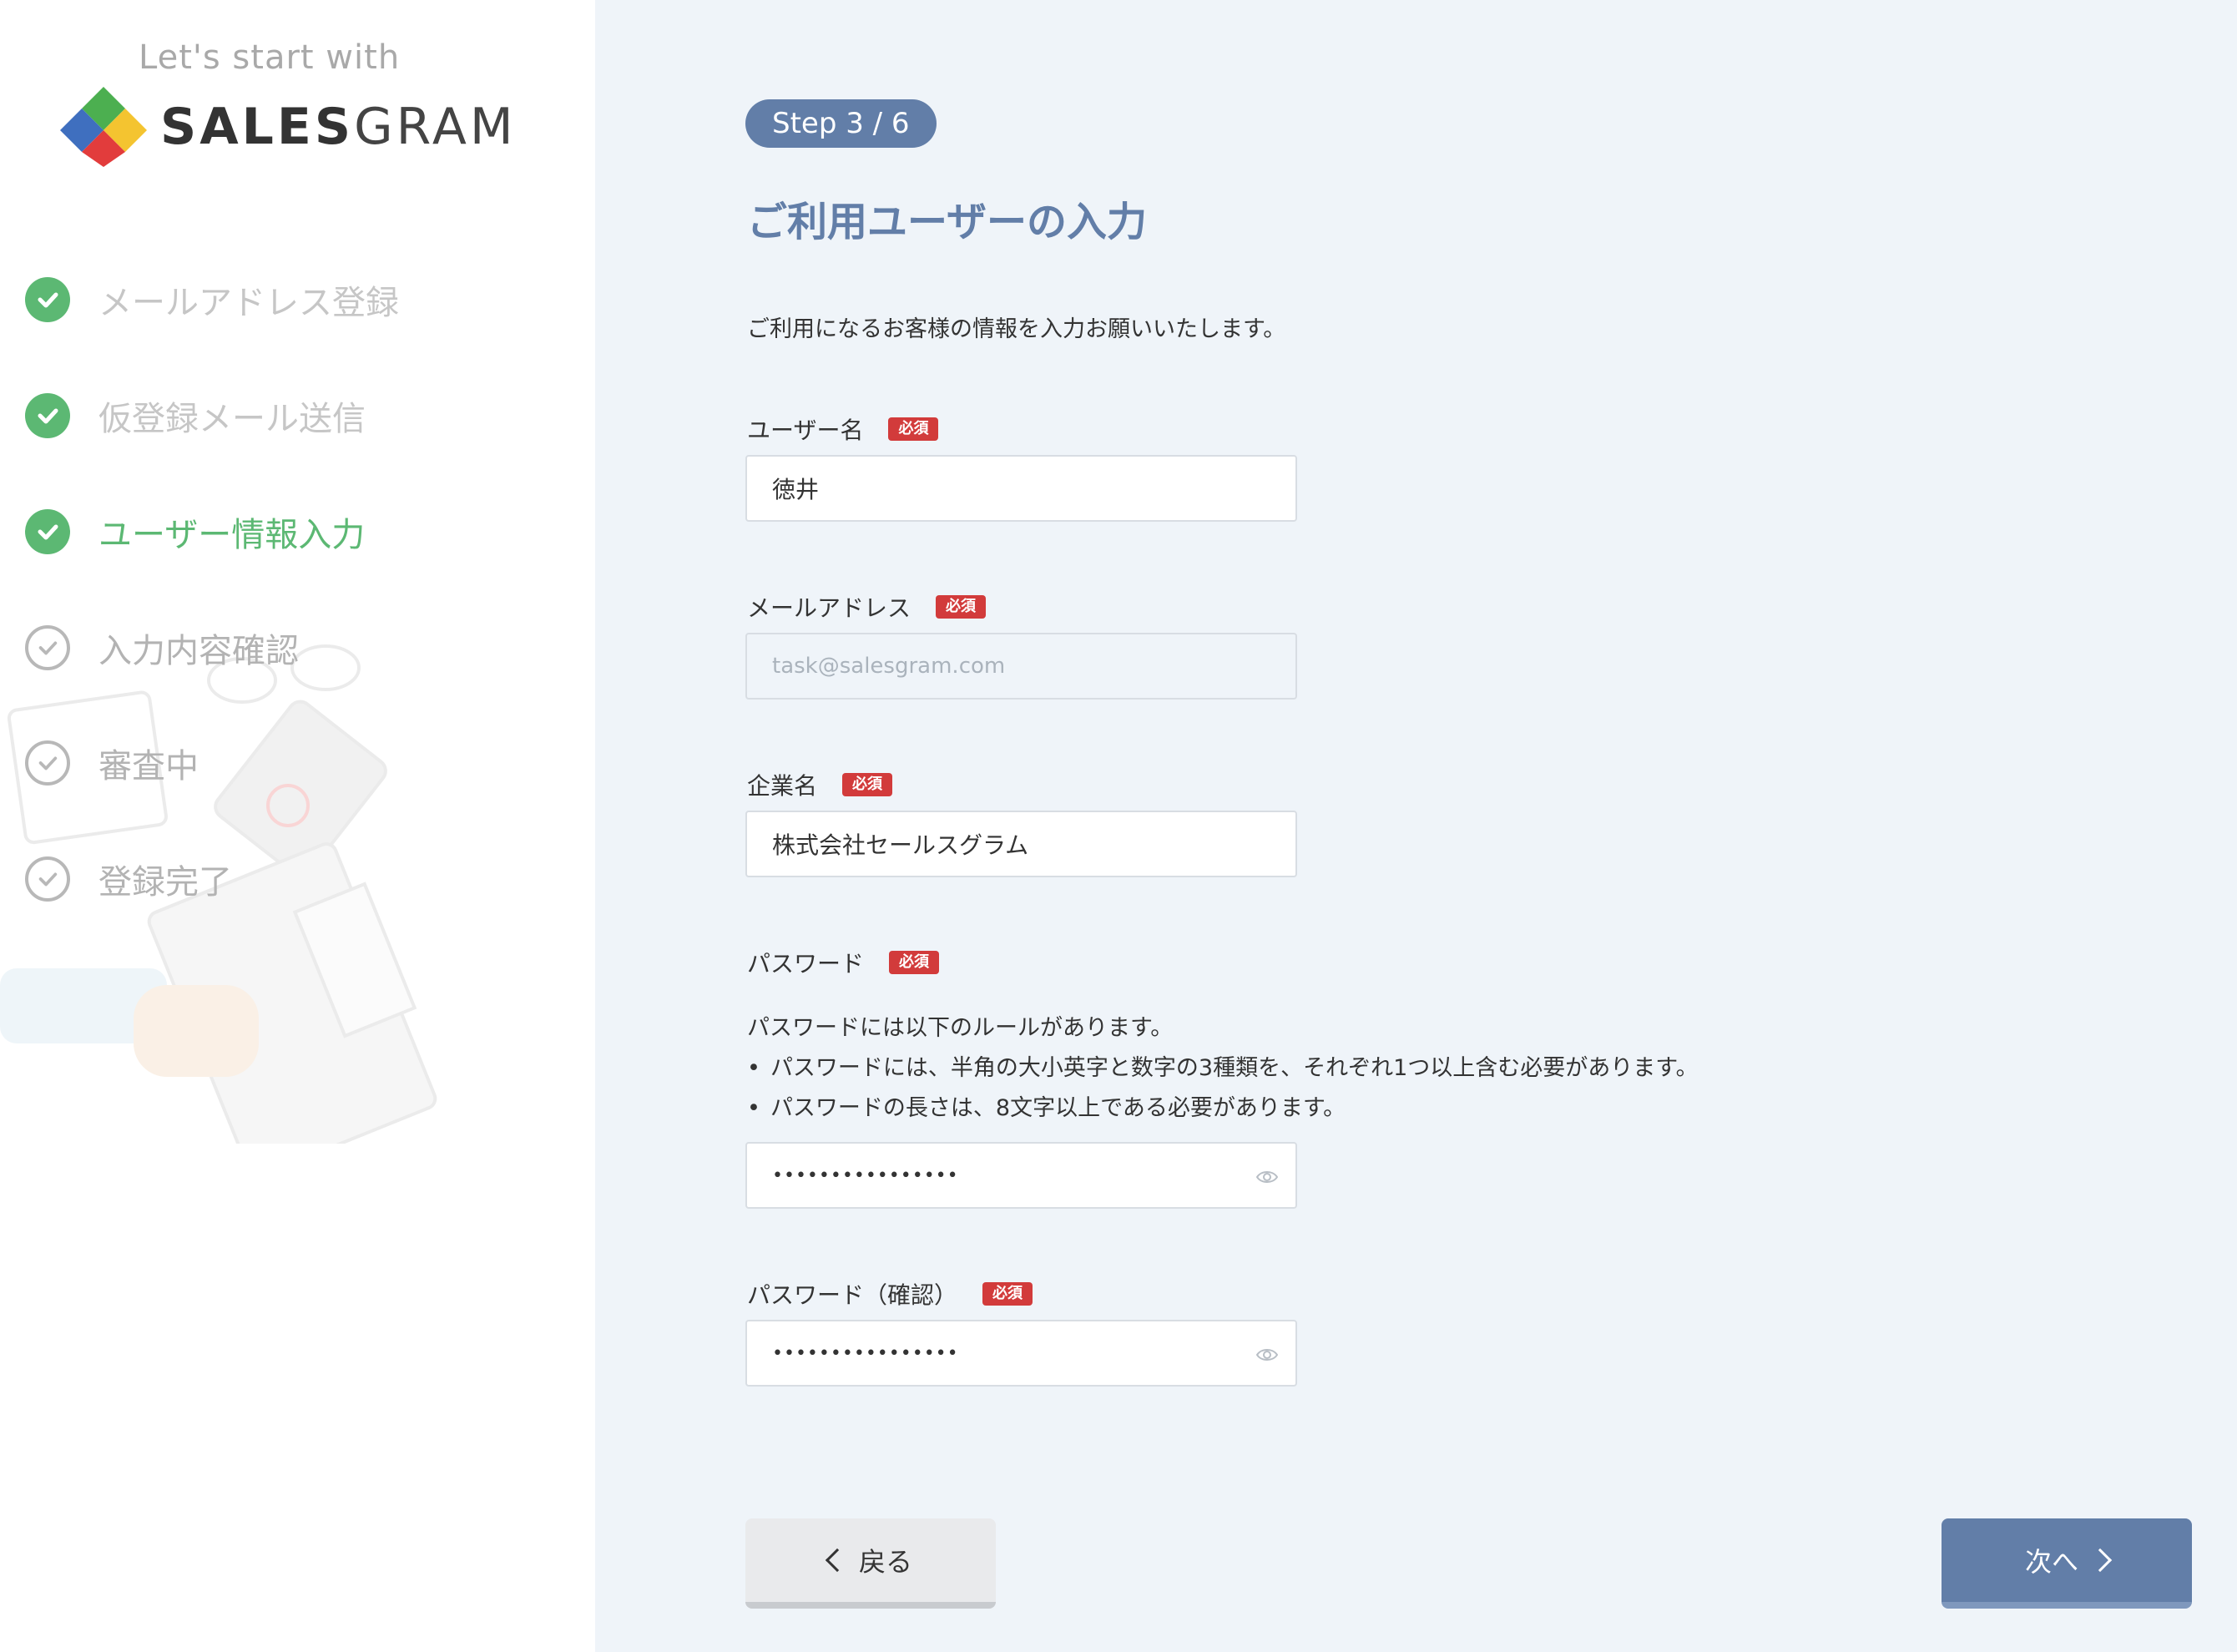 This screenshot has height=1652, width=2237. Describe the element at coordinates (890, 1294) in the screenshot. I see `password-confirm-label: パスワード（確認） 必須` at that location.